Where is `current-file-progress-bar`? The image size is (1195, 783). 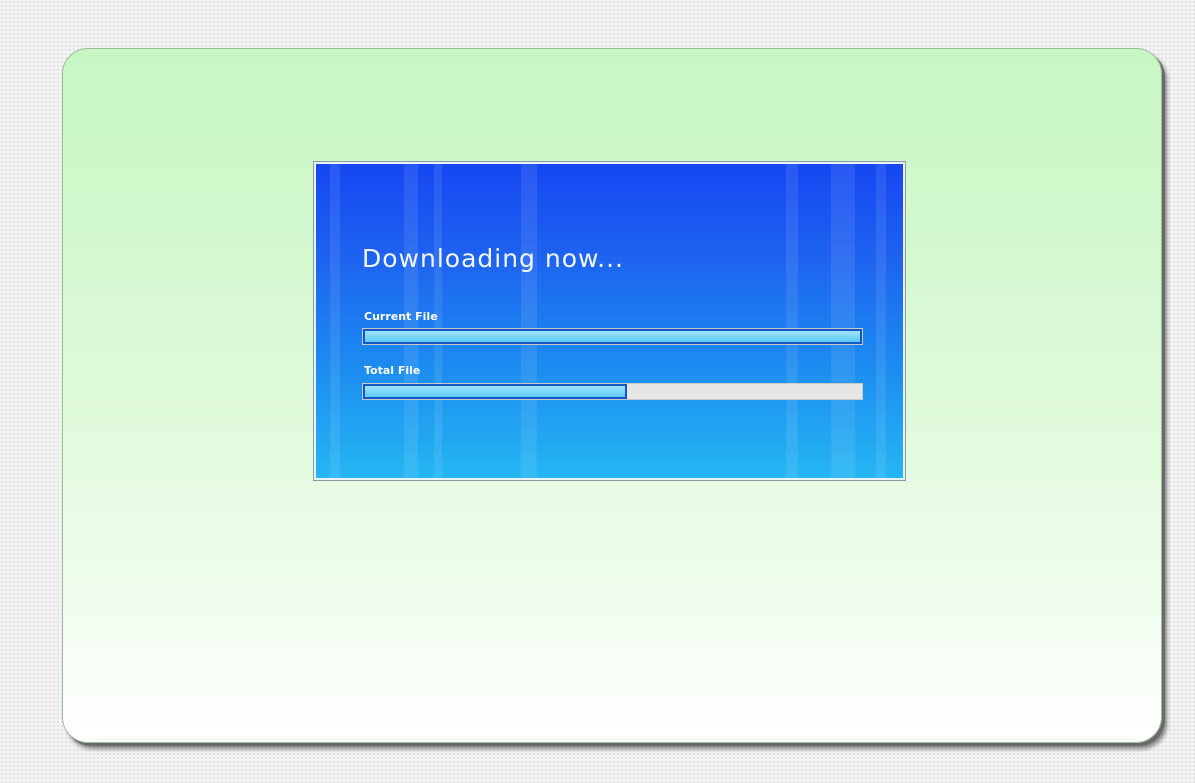 current-file-progress-bar is located at coordinates (612, 336).